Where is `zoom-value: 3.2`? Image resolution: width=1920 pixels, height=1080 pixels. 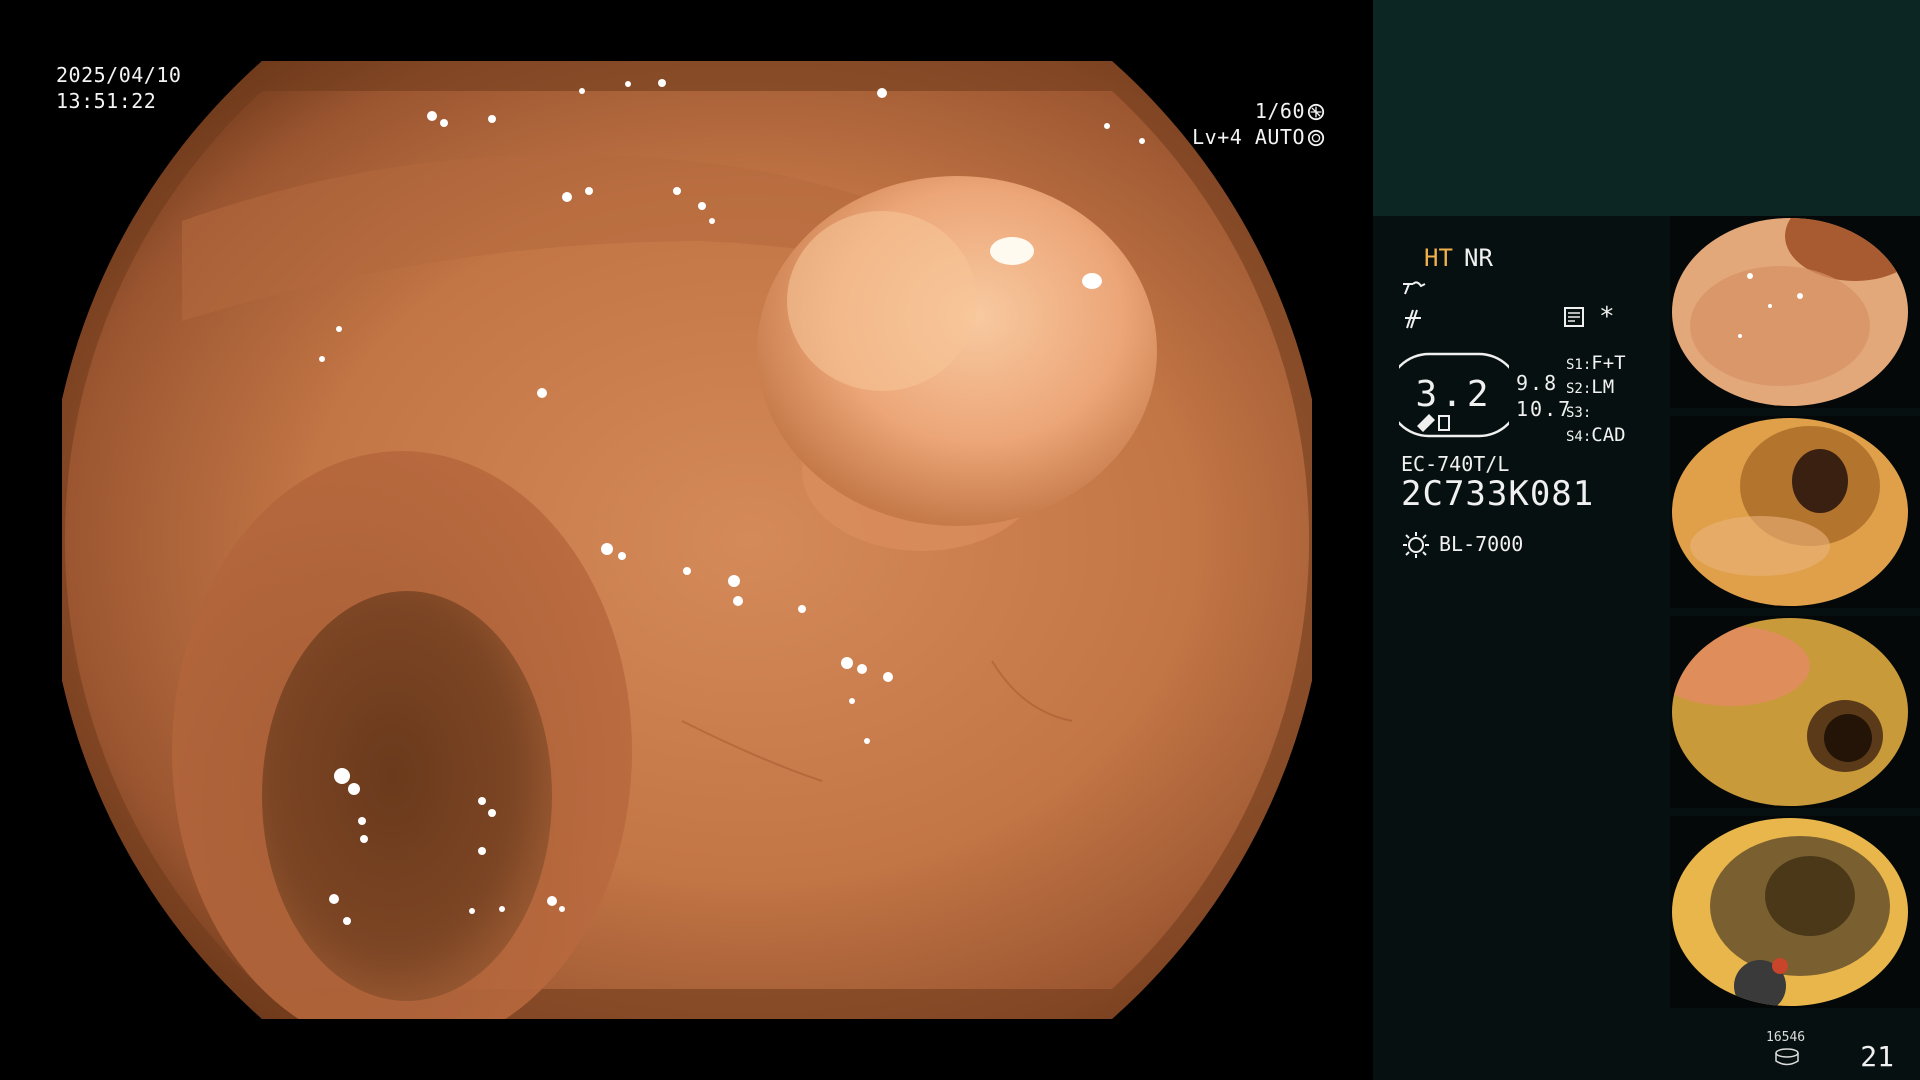
zoom-value: 3.2 is located at coordinates (1454, 394).